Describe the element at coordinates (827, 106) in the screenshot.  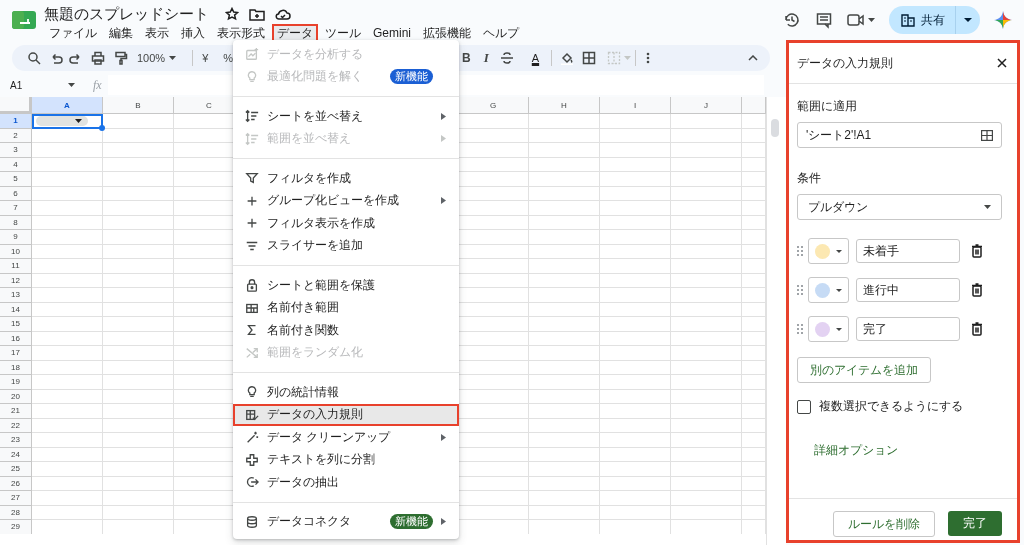
I see `field-label: 範囲に適用` at that location.